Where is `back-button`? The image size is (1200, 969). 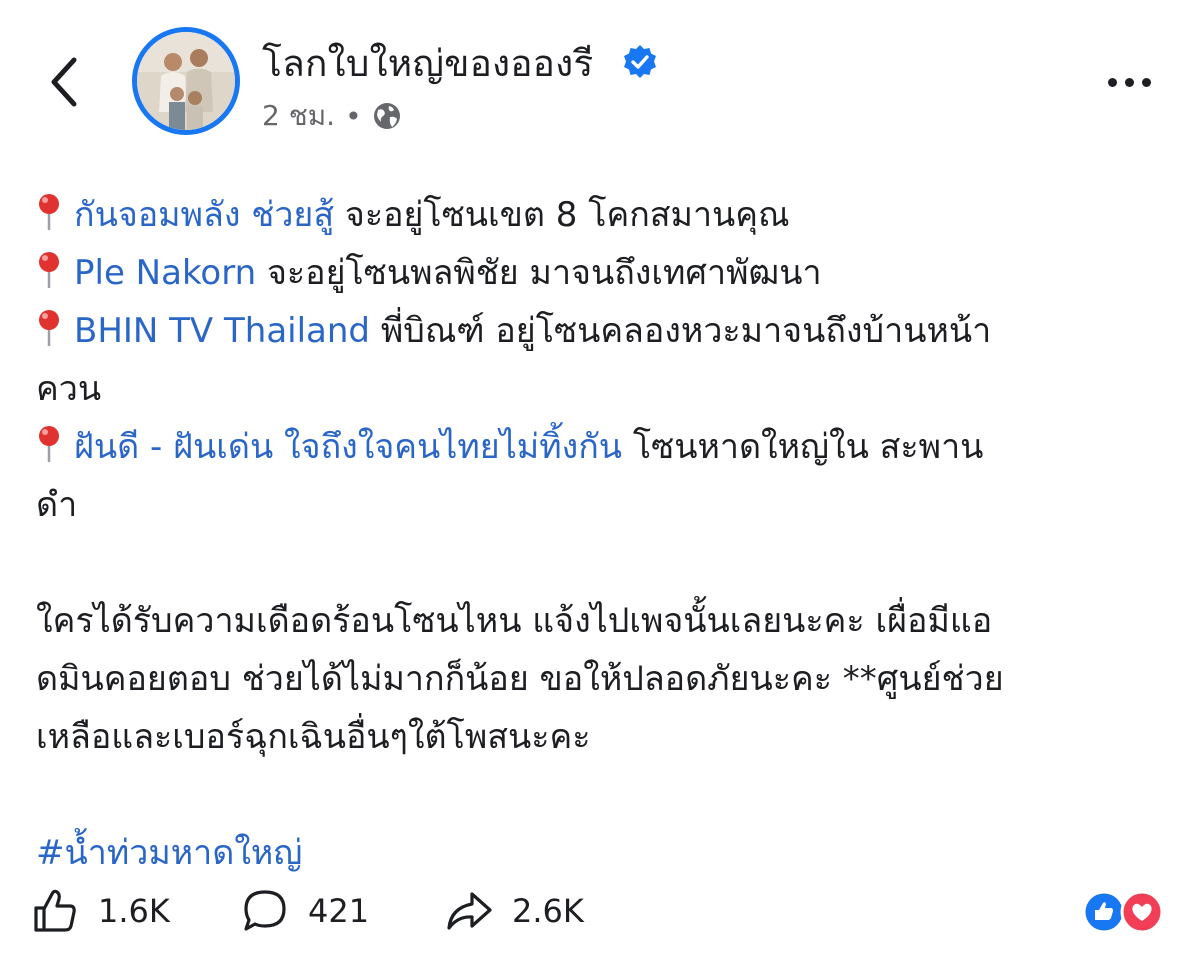 back-button is located at coordinates (66, 82).